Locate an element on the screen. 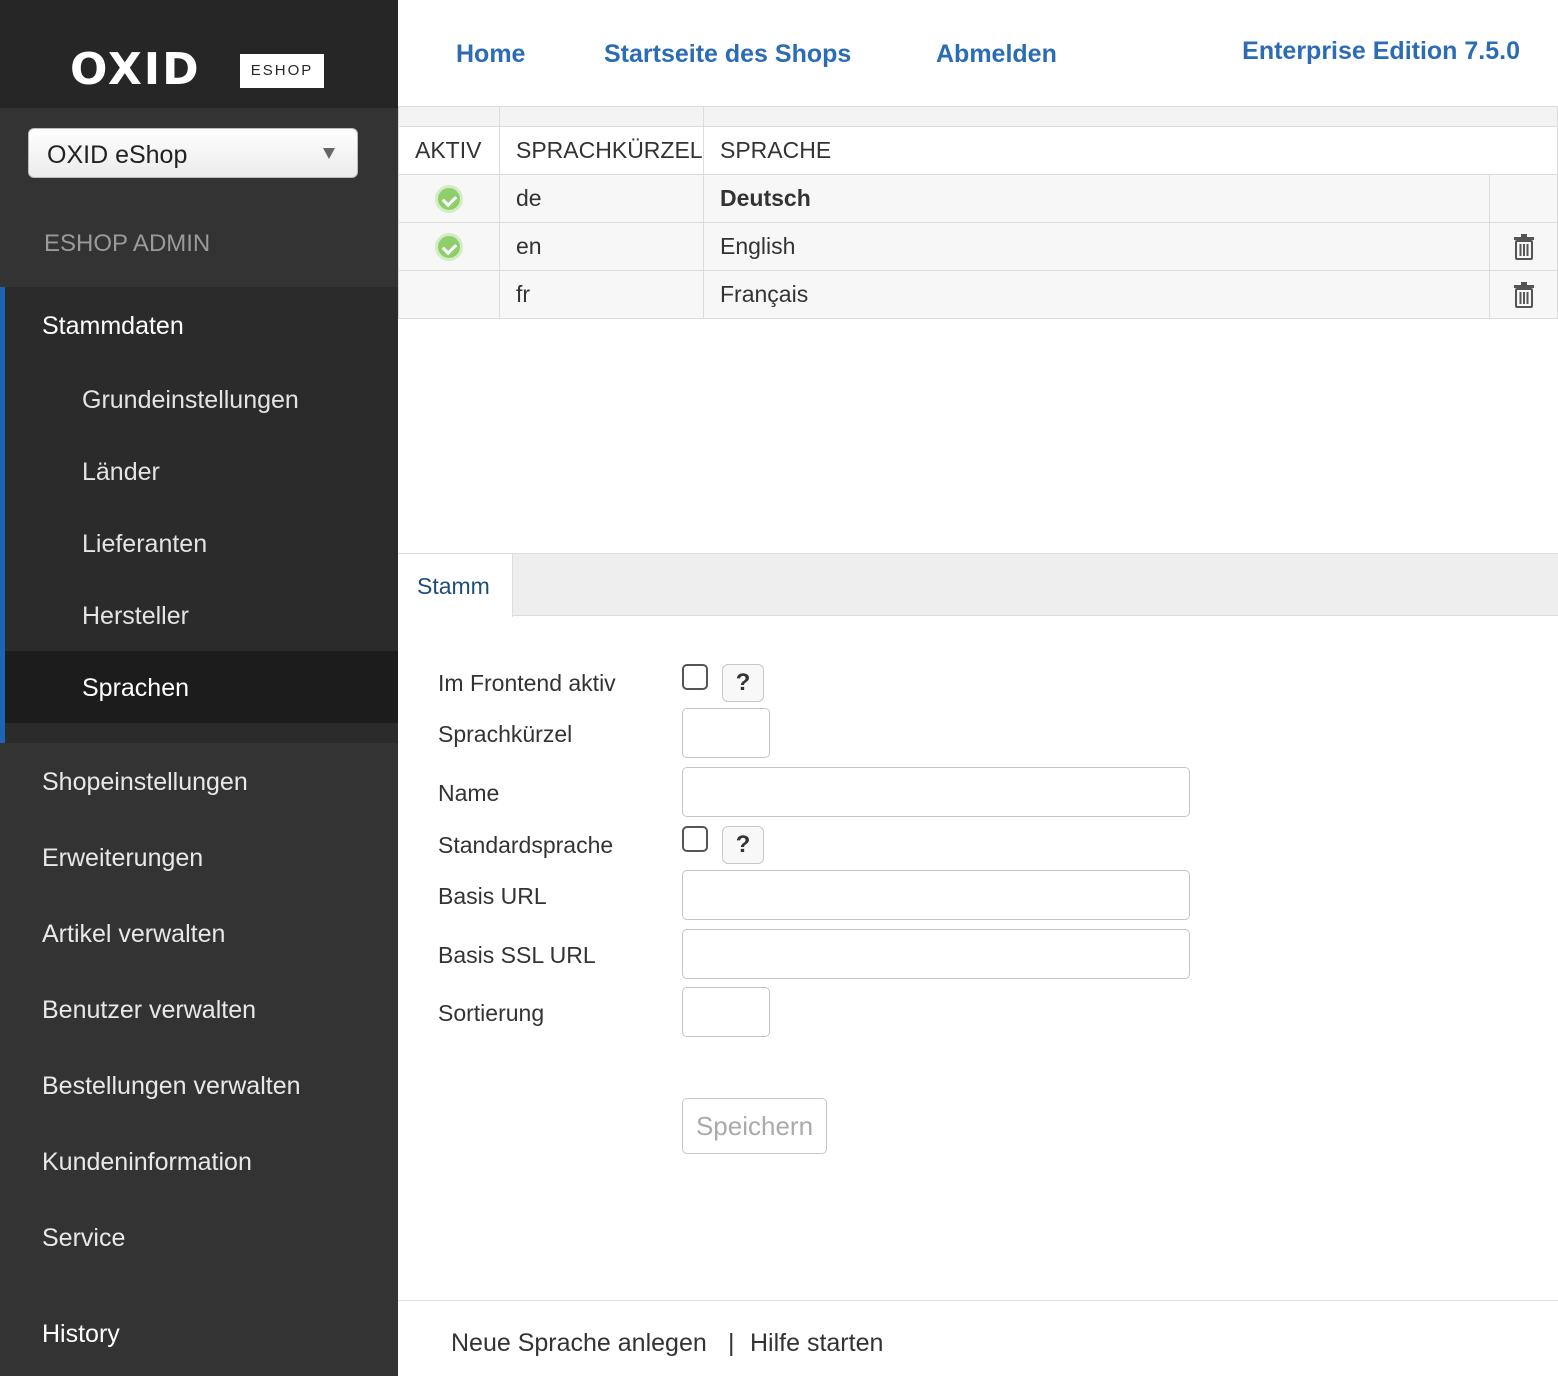 Image resolution: width=1558 pixels, height=1376 pixels. name-label: Name is located at coordinates (469, 793).